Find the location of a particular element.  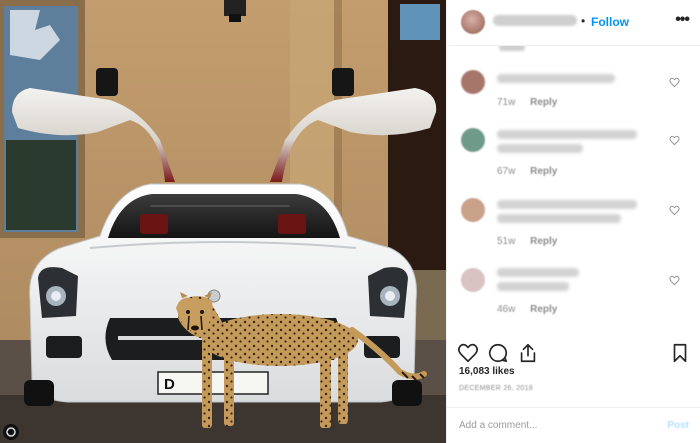

more-options-icon: ••• is located at coordinates (682, 20).